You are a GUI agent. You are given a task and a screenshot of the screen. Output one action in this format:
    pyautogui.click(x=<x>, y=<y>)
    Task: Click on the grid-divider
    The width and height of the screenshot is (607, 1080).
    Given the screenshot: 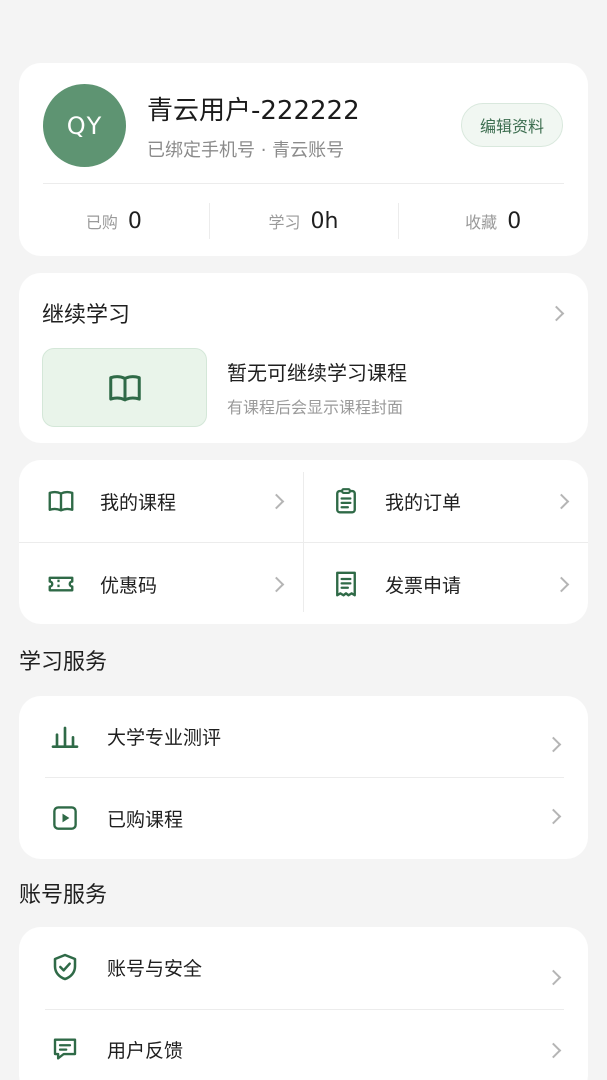 What is the action you would take?
    pyautogui.click(x=303, y=542)
    